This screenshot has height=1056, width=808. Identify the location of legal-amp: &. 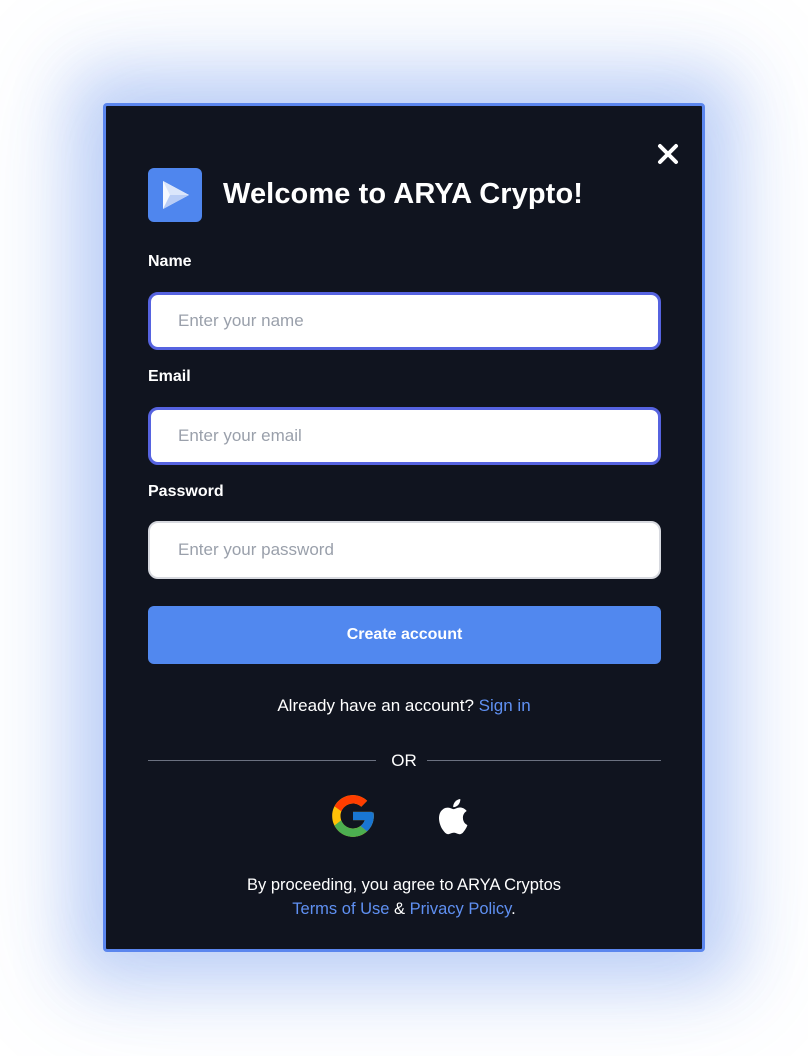
(400, 909).